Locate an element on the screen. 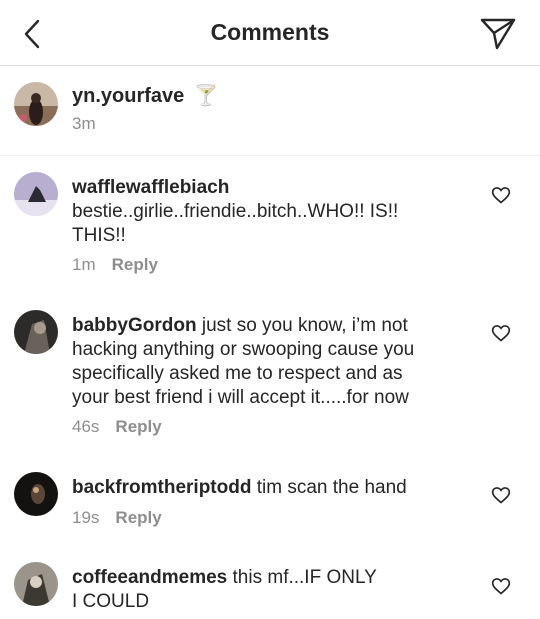 This screenshot has height=619, width=540. caption-timestamp: 3m is located at coordinates (84, 123).